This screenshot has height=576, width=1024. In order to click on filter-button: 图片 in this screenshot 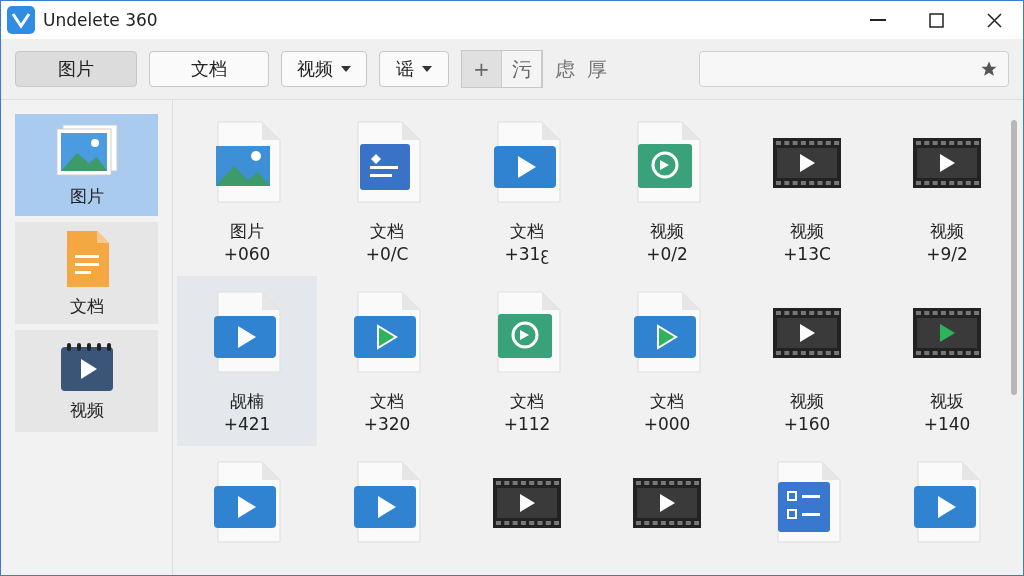, I will do `click(76, 69)`.